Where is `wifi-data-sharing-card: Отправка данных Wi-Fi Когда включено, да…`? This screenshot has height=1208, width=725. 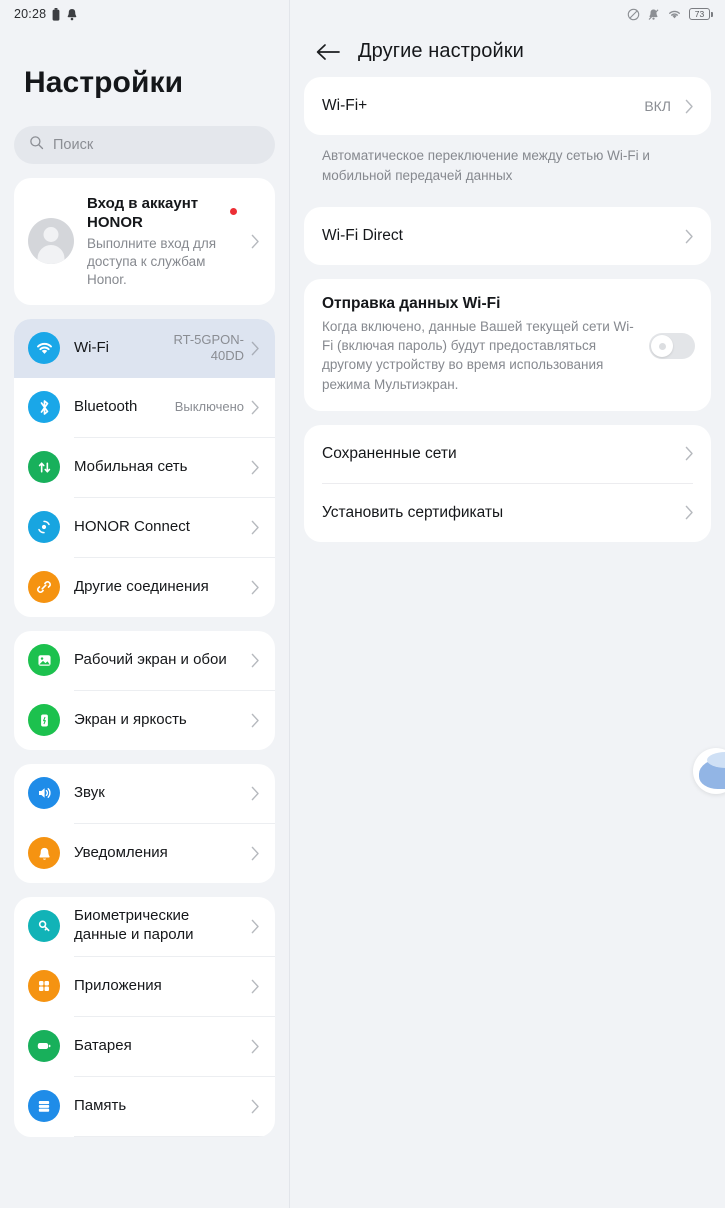
wifi-data-sharing-card: Отправка данных Wi-Fi Когда включено, да… is located at coordinates (507, 345).